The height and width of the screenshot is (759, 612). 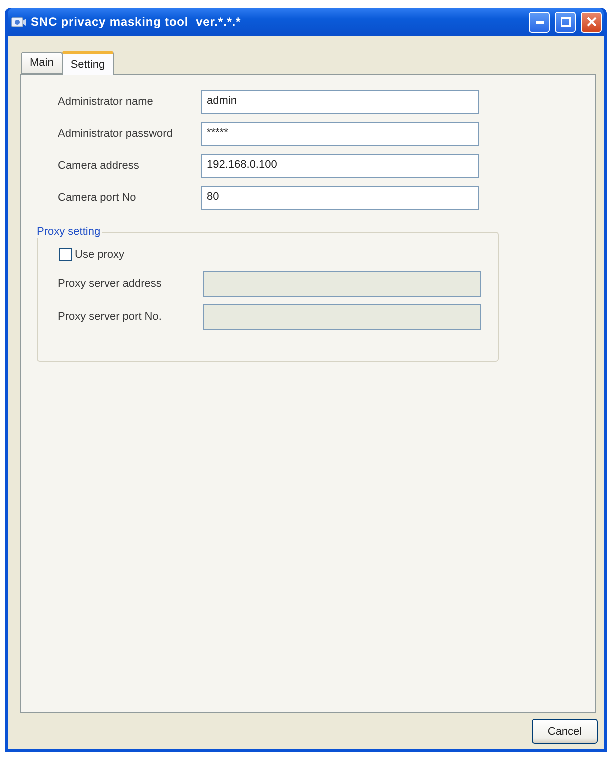 What do you see at coordinates (42, 63) in the screenshot?
I see `tab: Main` at bounding box center [42, 63].